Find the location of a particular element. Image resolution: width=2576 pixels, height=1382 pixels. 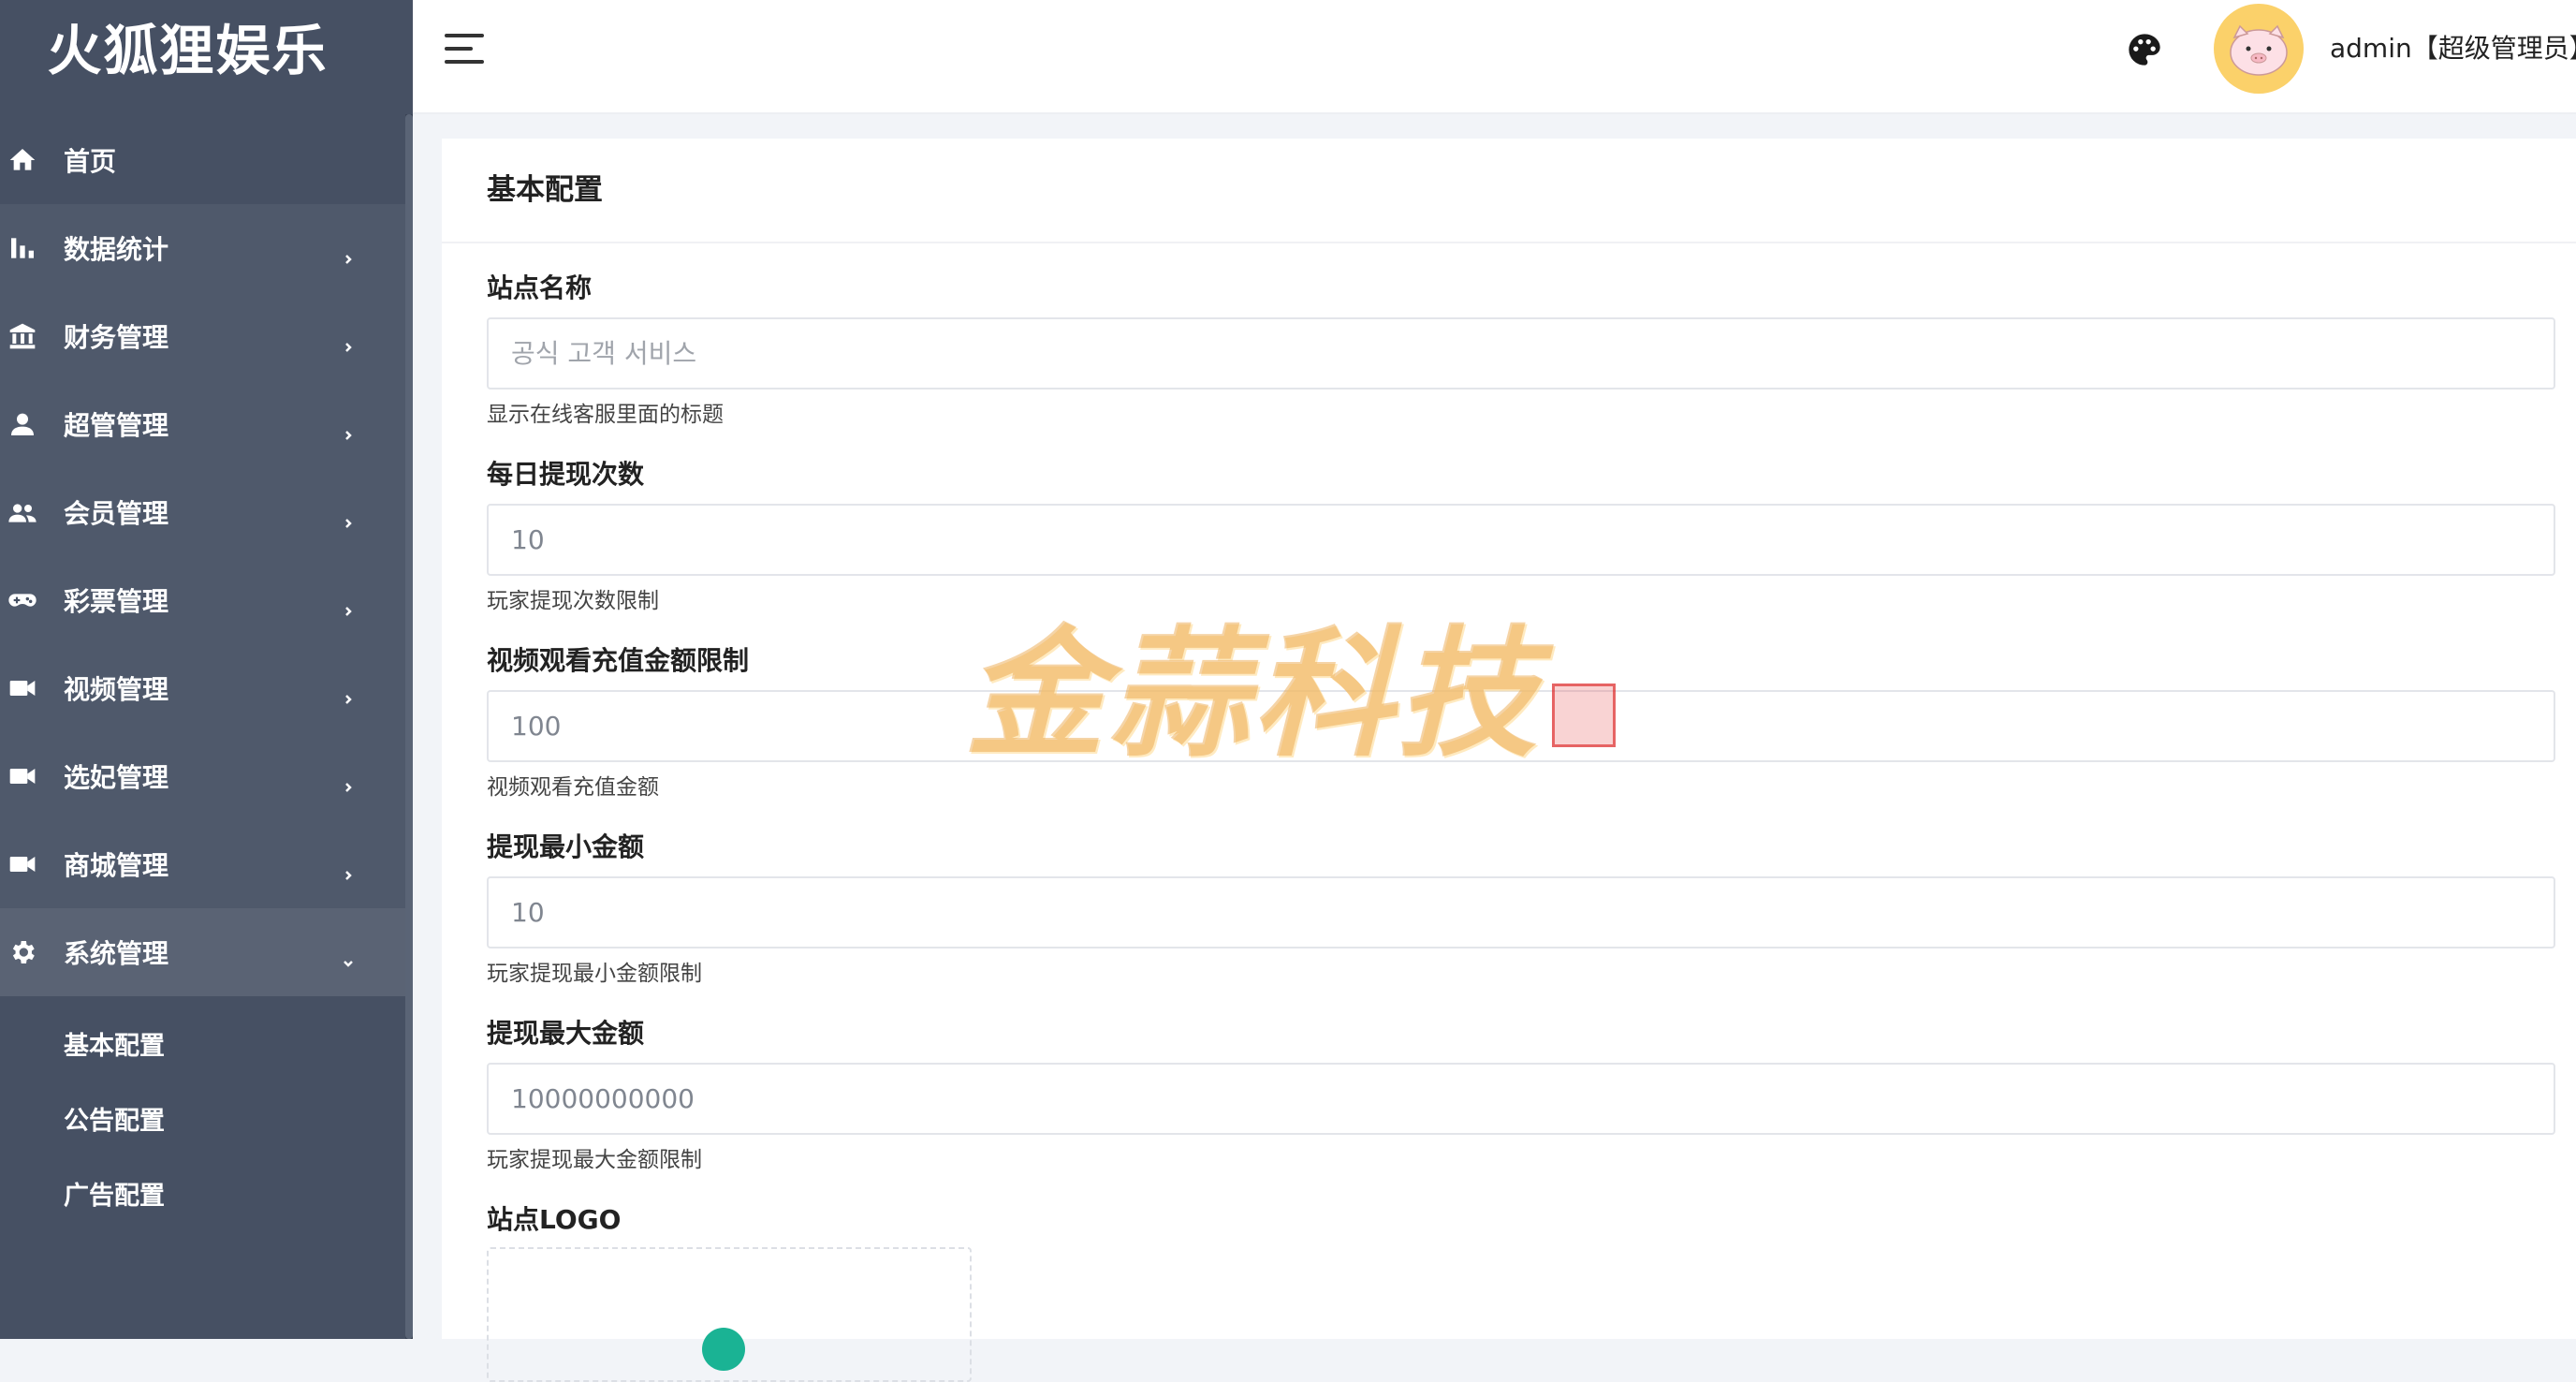

field-label: 提现最小金额 is located at coordinates (566, 847).